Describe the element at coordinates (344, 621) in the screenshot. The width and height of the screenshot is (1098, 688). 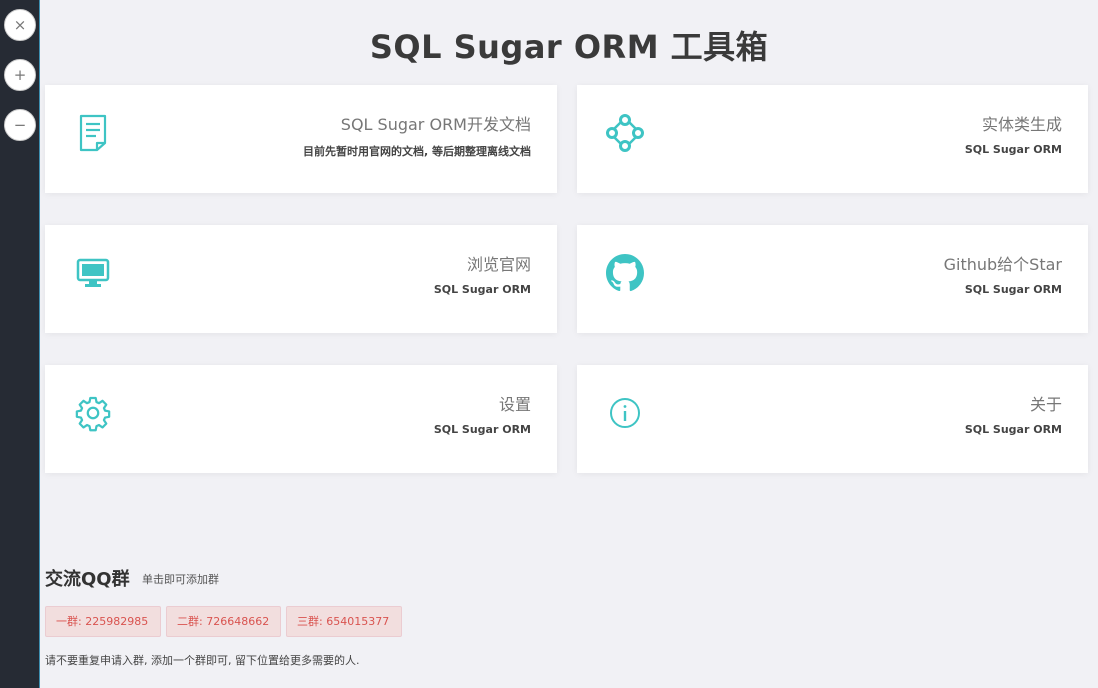
I see `qq-group-3-button: 三群: 654015377` at that location.